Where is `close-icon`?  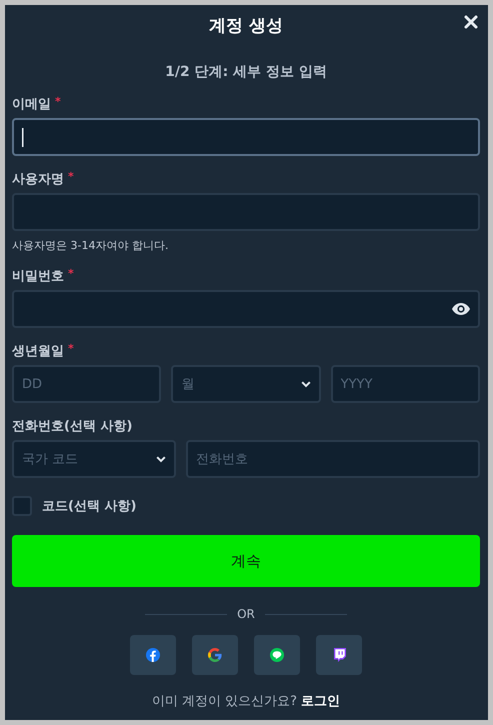 close-icon is located at coordinates (471, 22).